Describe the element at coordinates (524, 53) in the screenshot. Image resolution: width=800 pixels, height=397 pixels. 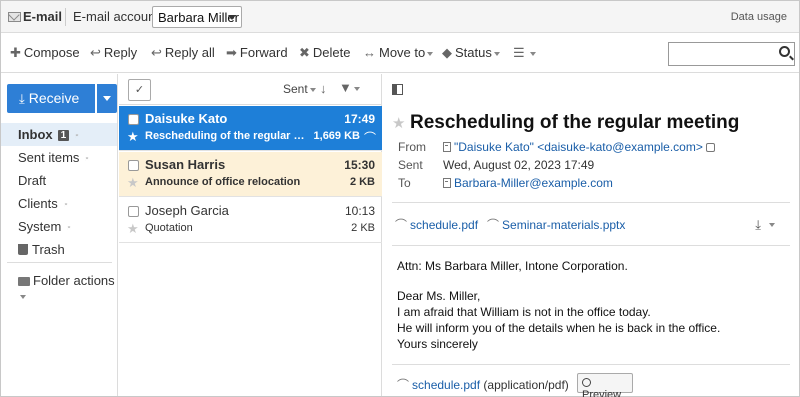
I see `view-options-button: ☰` at that location.